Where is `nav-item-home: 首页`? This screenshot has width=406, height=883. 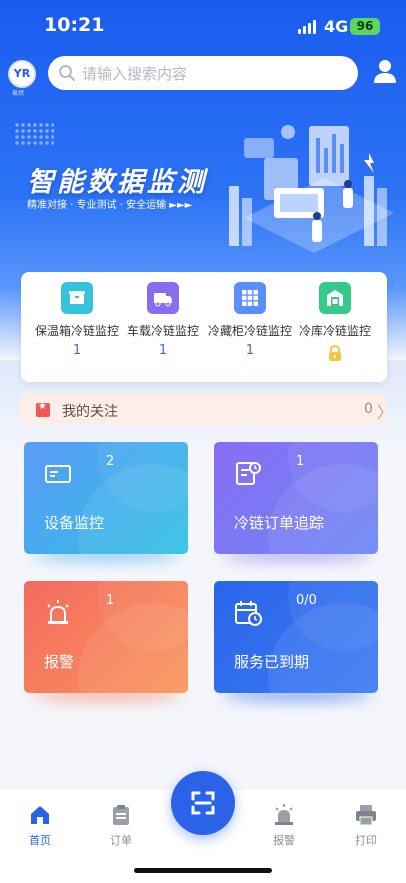 nav-item-home: 首页 is located at coordinates (40, 826).